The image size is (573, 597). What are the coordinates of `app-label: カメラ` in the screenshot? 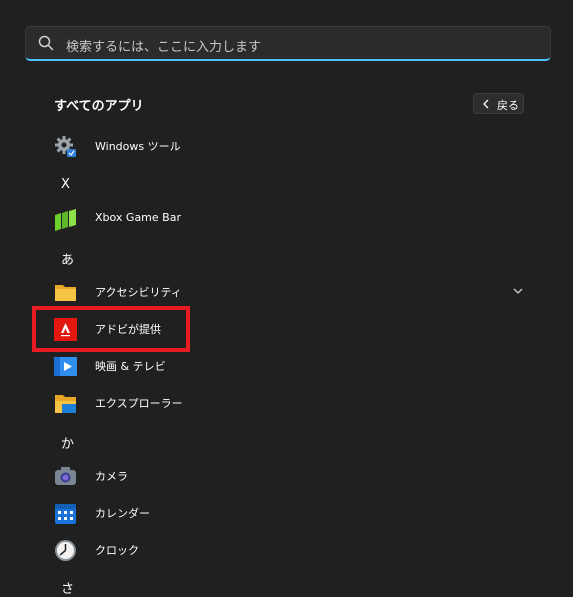 It's located at (111, 476).